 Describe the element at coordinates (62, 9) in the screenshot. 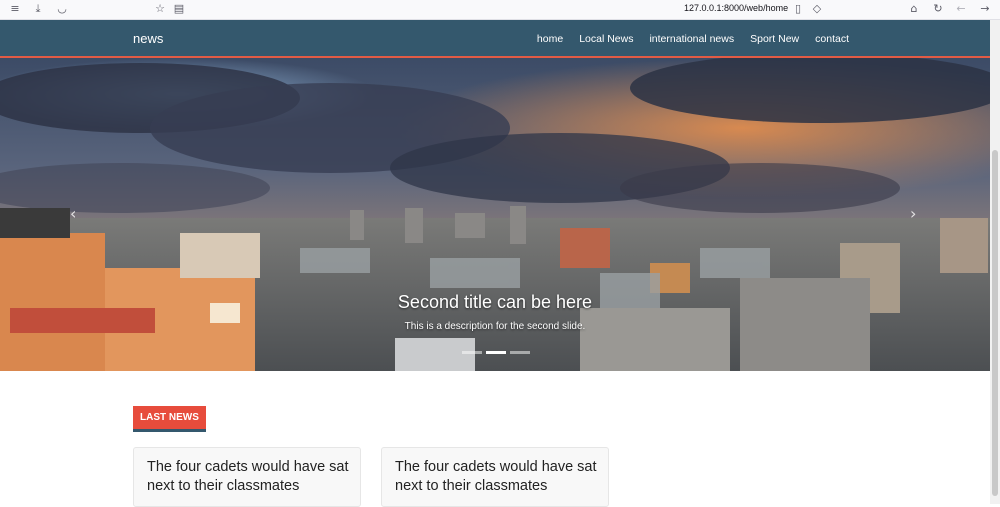

I see `pocket-icon: ◡` at that location.